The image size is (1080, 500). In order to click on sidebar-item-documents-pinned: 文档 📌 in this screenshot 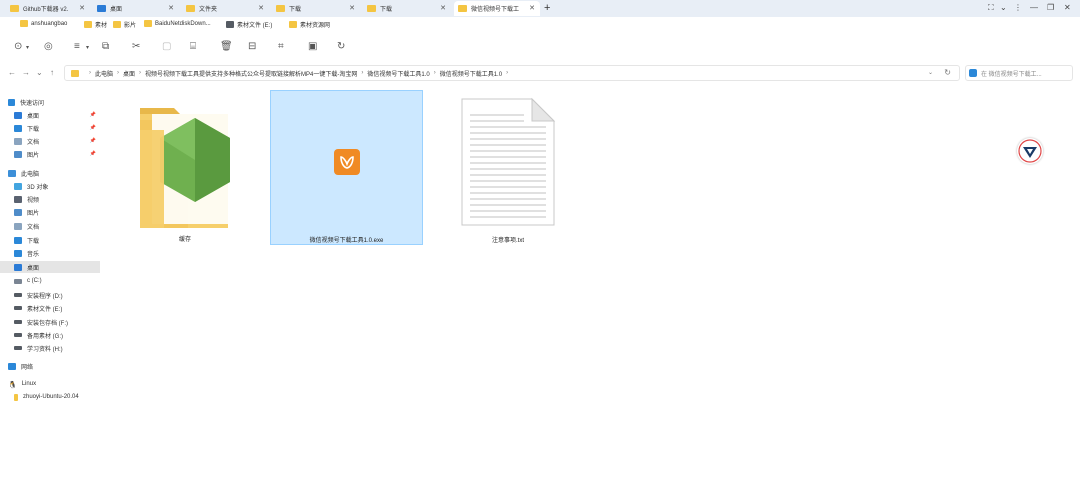, I will do `click(57, 141)`.